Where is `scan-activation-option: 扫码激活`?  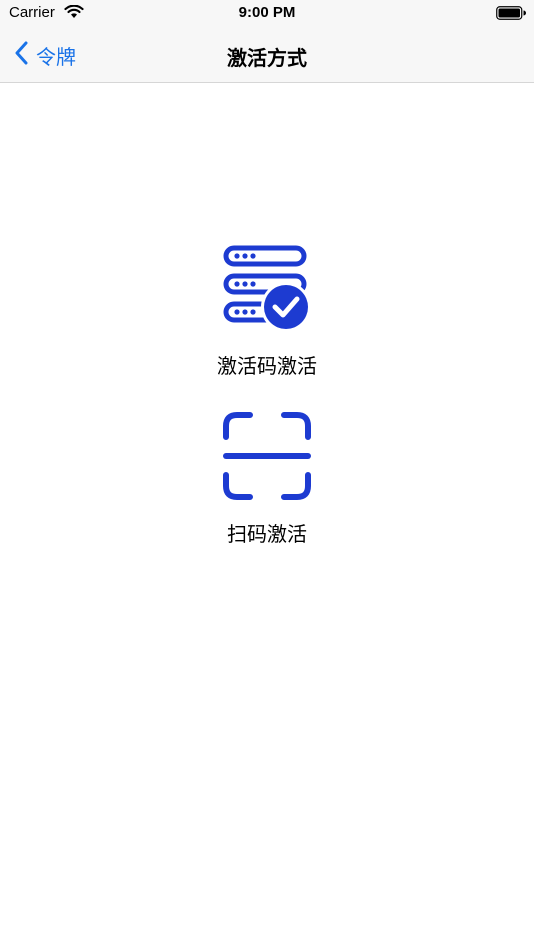 scan-activation-option: 扫码激活 is located at coordinates (267, 479).